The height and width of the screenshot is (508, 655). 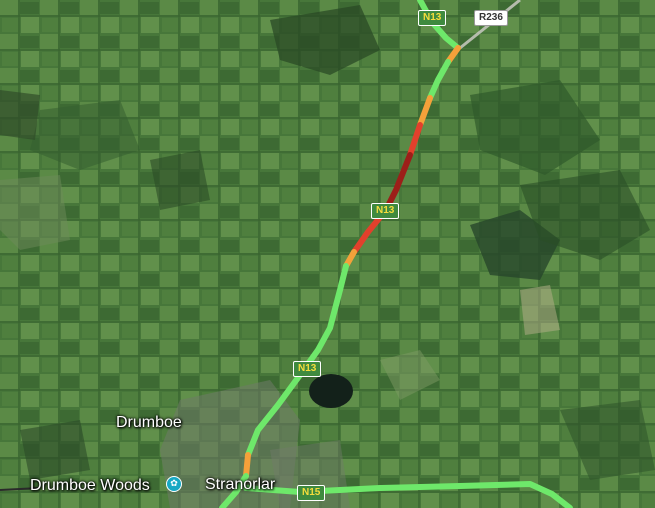 I want to click on road-shield-n15: N15, so click(x=311, y=493).